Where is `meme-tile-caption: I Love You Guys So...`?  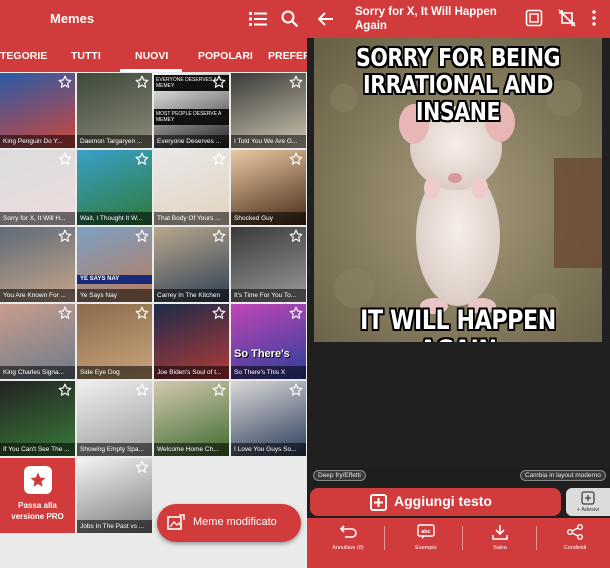 meme-tile-caption: I Love You Guys So... is located at coordinates (268, 449).